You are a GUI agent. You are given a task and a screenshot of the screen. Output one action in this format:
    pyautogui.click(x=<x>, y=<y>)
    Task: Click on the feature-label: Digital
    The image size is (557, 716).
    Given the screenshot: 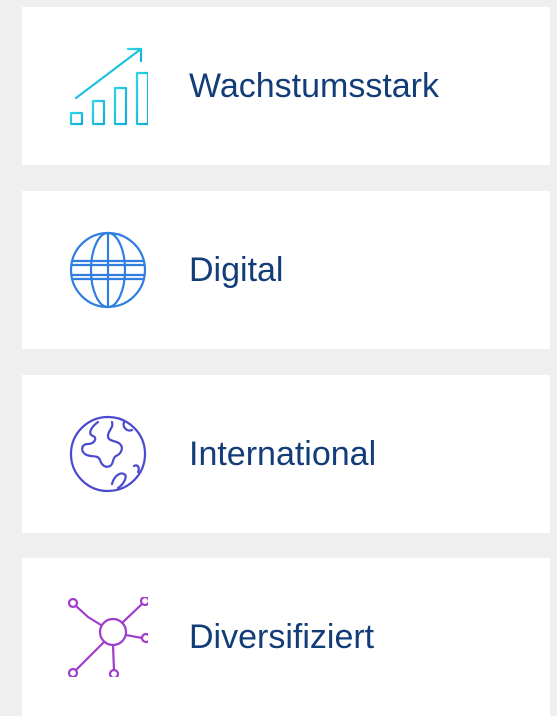 What is the action you would take?
    pyautogui.click(x=236, y=270)
    